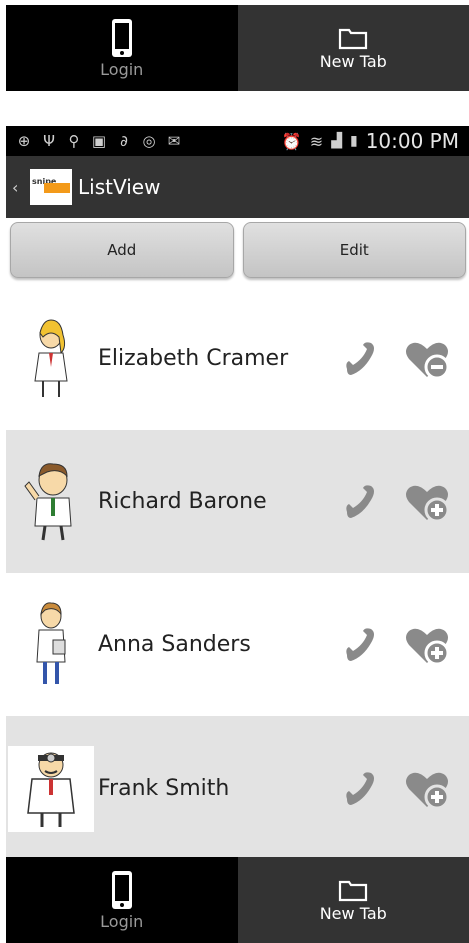  I want to click on list-item: Anna Sanders, so click(237, 644).